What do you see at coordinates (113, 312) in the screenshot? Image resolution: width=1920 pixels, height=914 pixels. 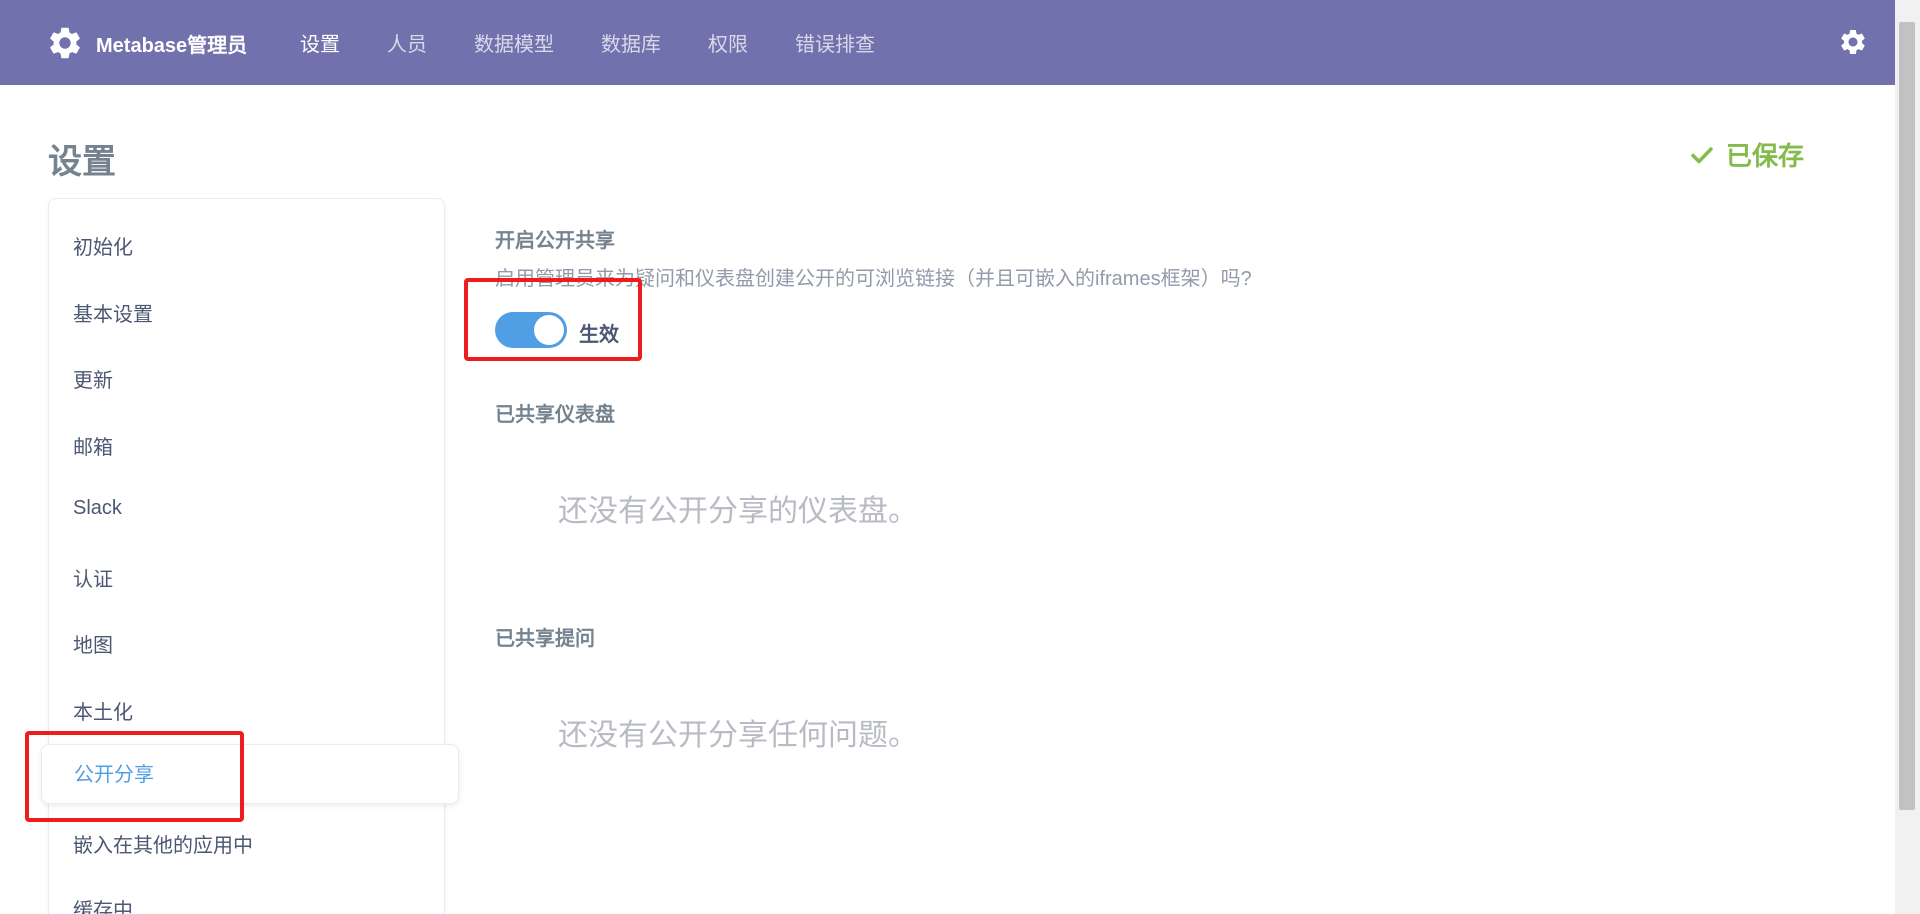 I see `sidebar-item-general: 基本设置` at bounding box center [113, 312].